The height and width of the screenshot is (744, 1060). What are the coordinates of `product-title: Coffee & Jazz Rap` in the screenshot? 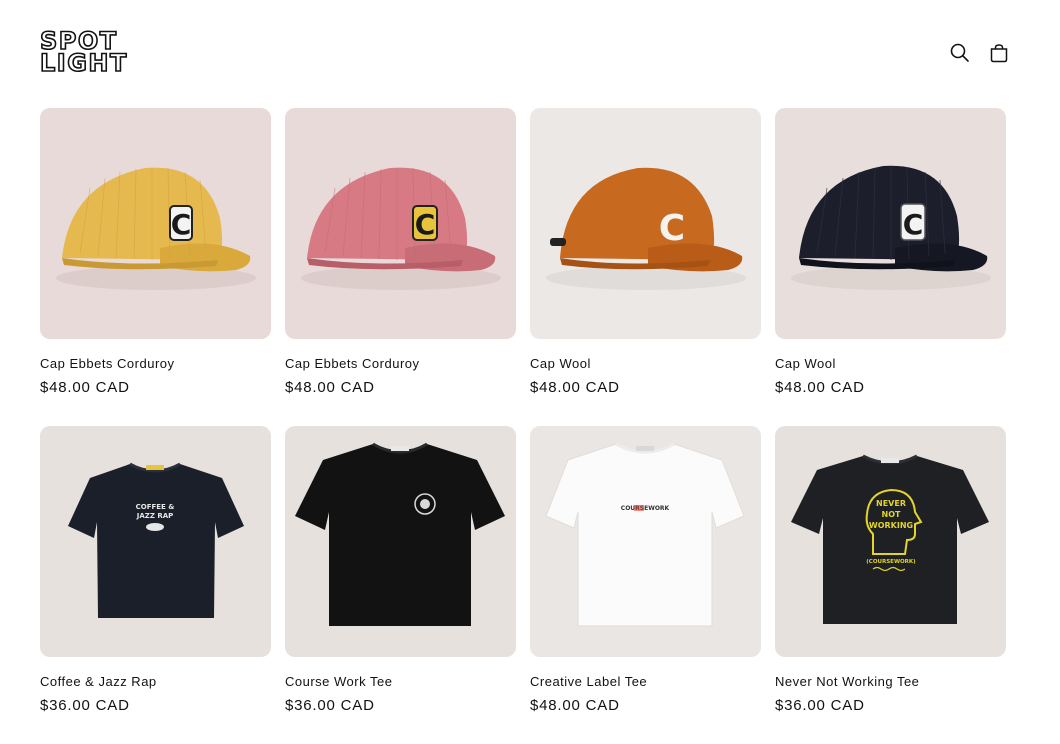 It's located at (155, 682).